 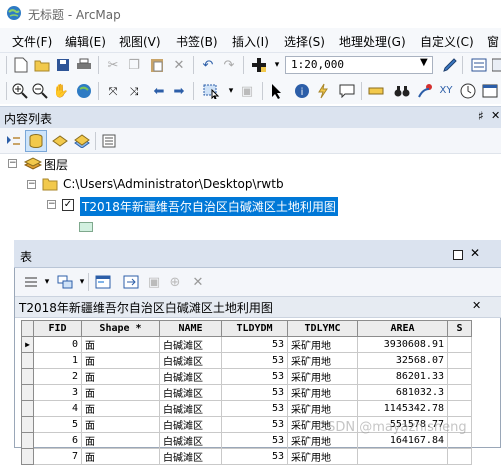 I want to click on workspace-folder-path: C:\Users\Administrator\Desktop\rwtb, so click(x=173, y=184).